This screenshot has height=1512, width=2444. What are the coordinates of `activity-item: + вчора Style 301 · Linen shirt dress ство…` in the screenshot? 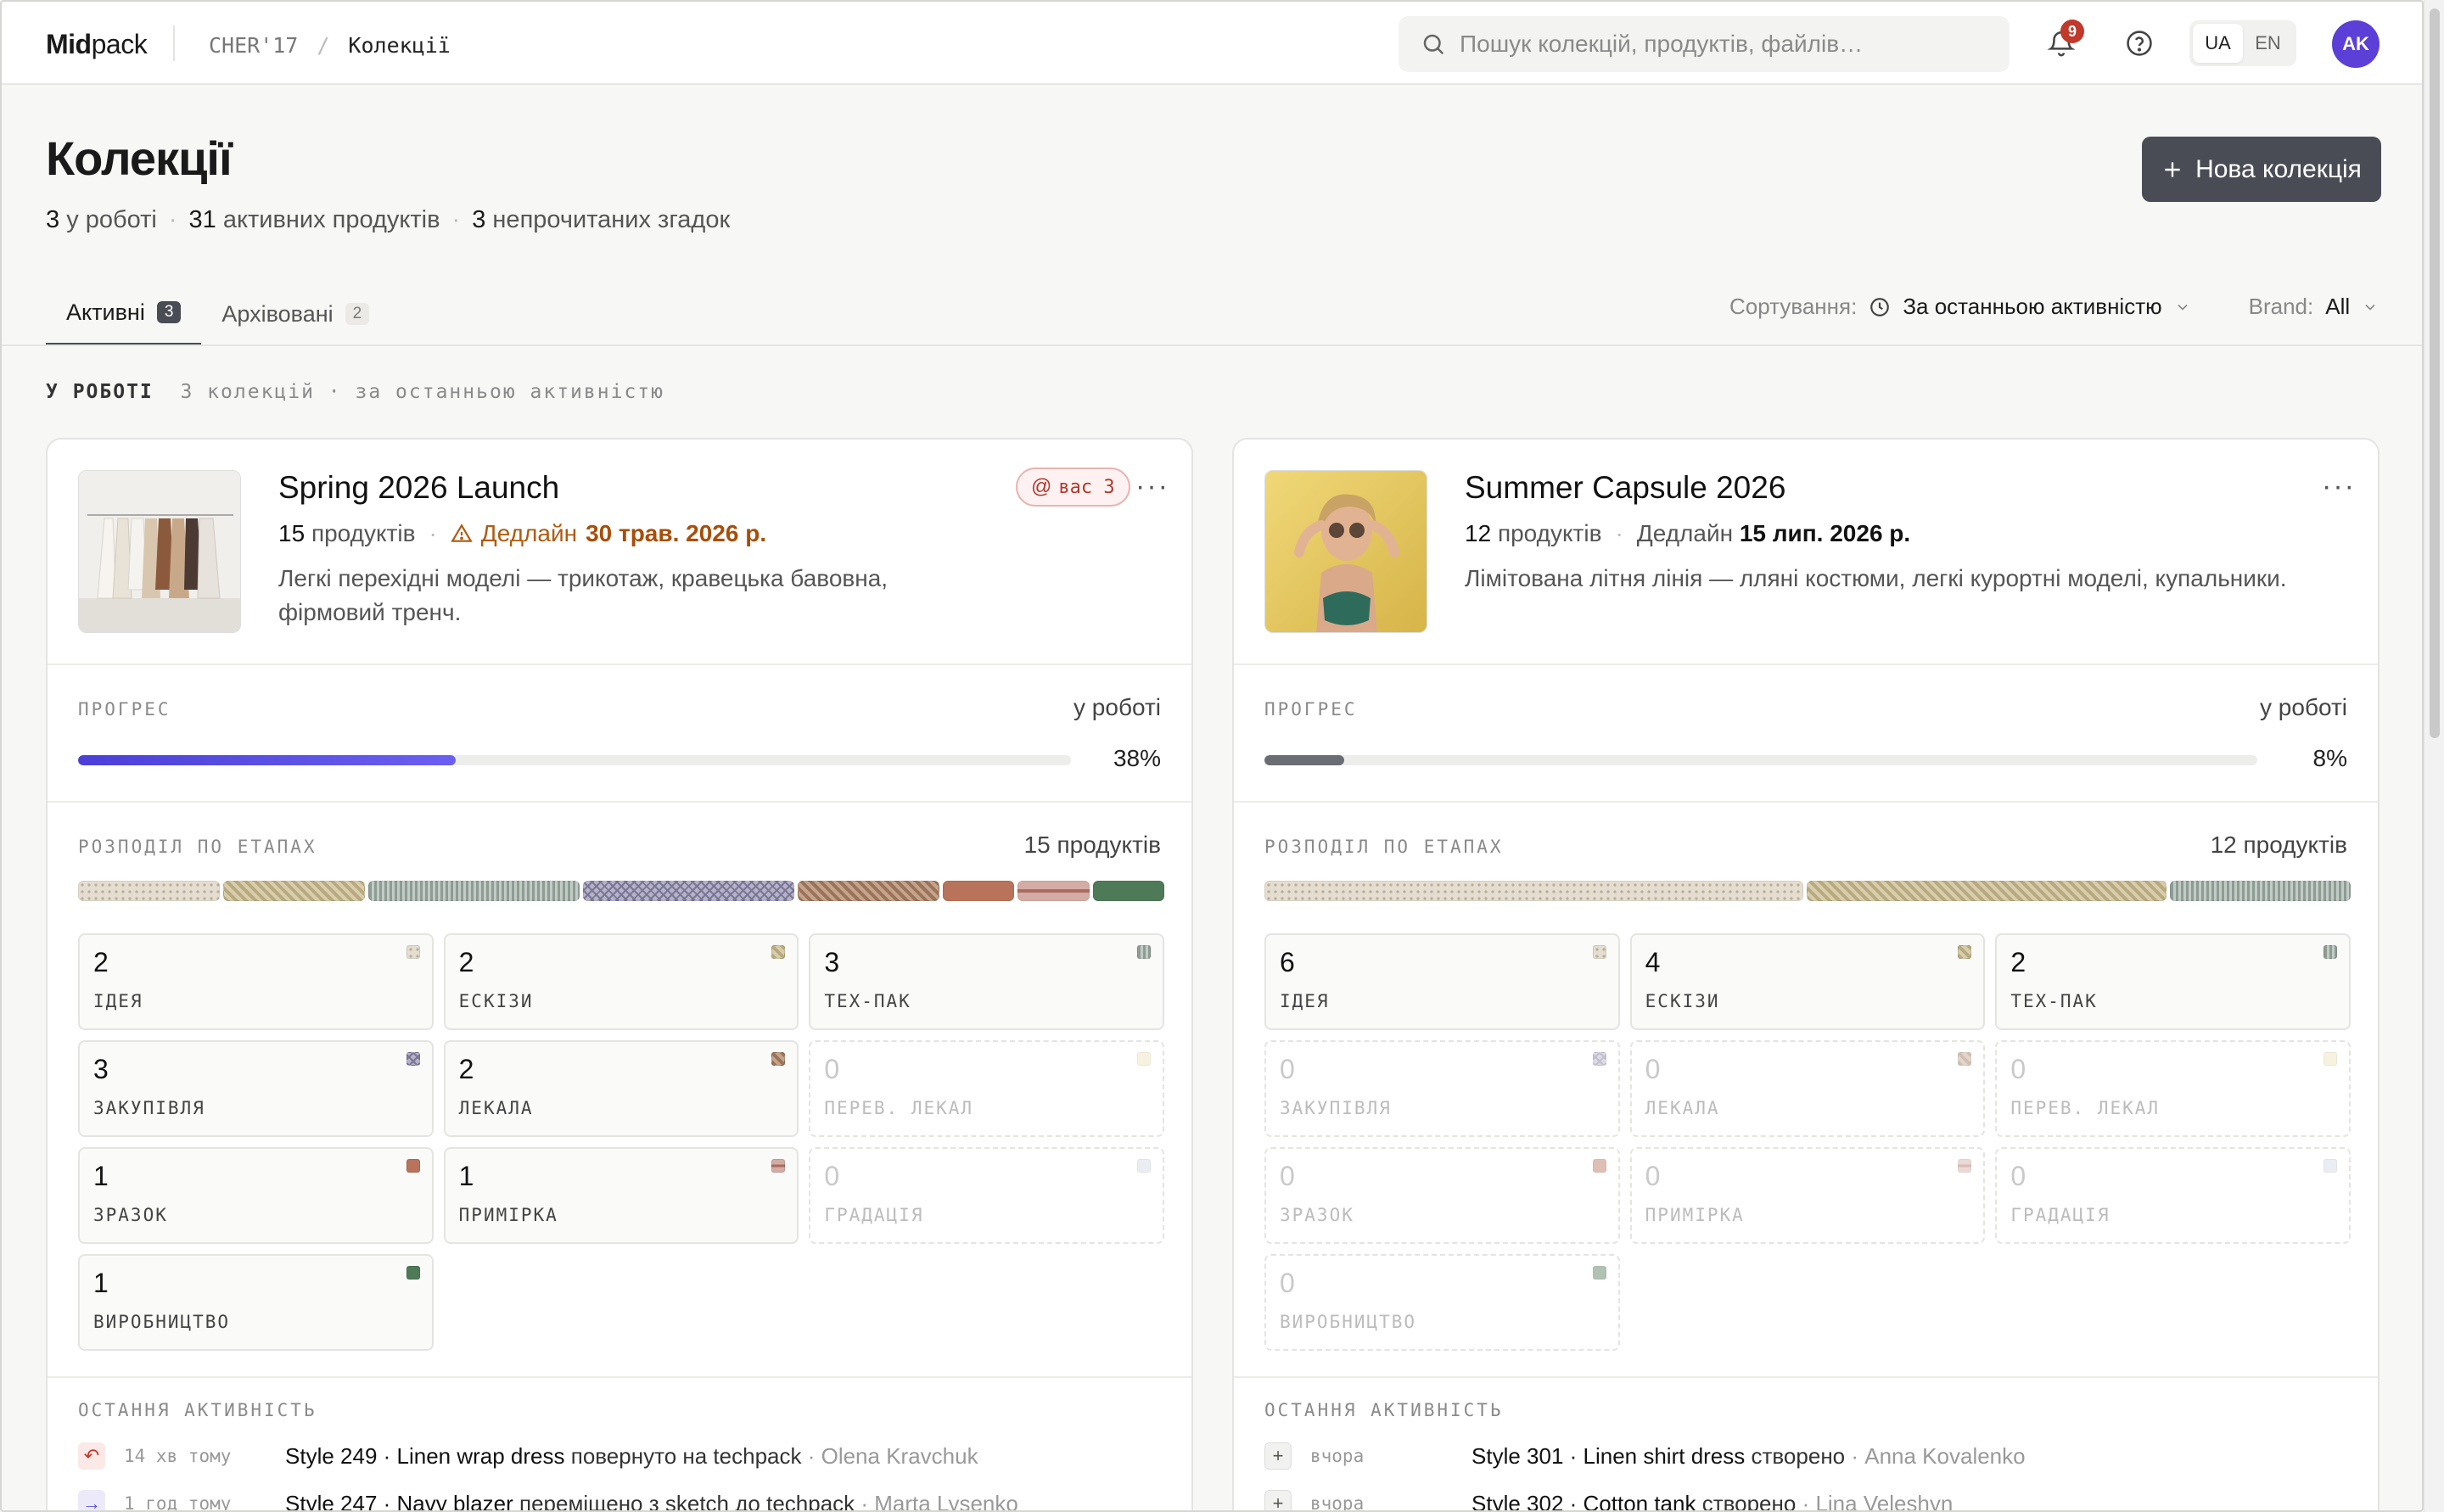 It's located at (1645, 1456).